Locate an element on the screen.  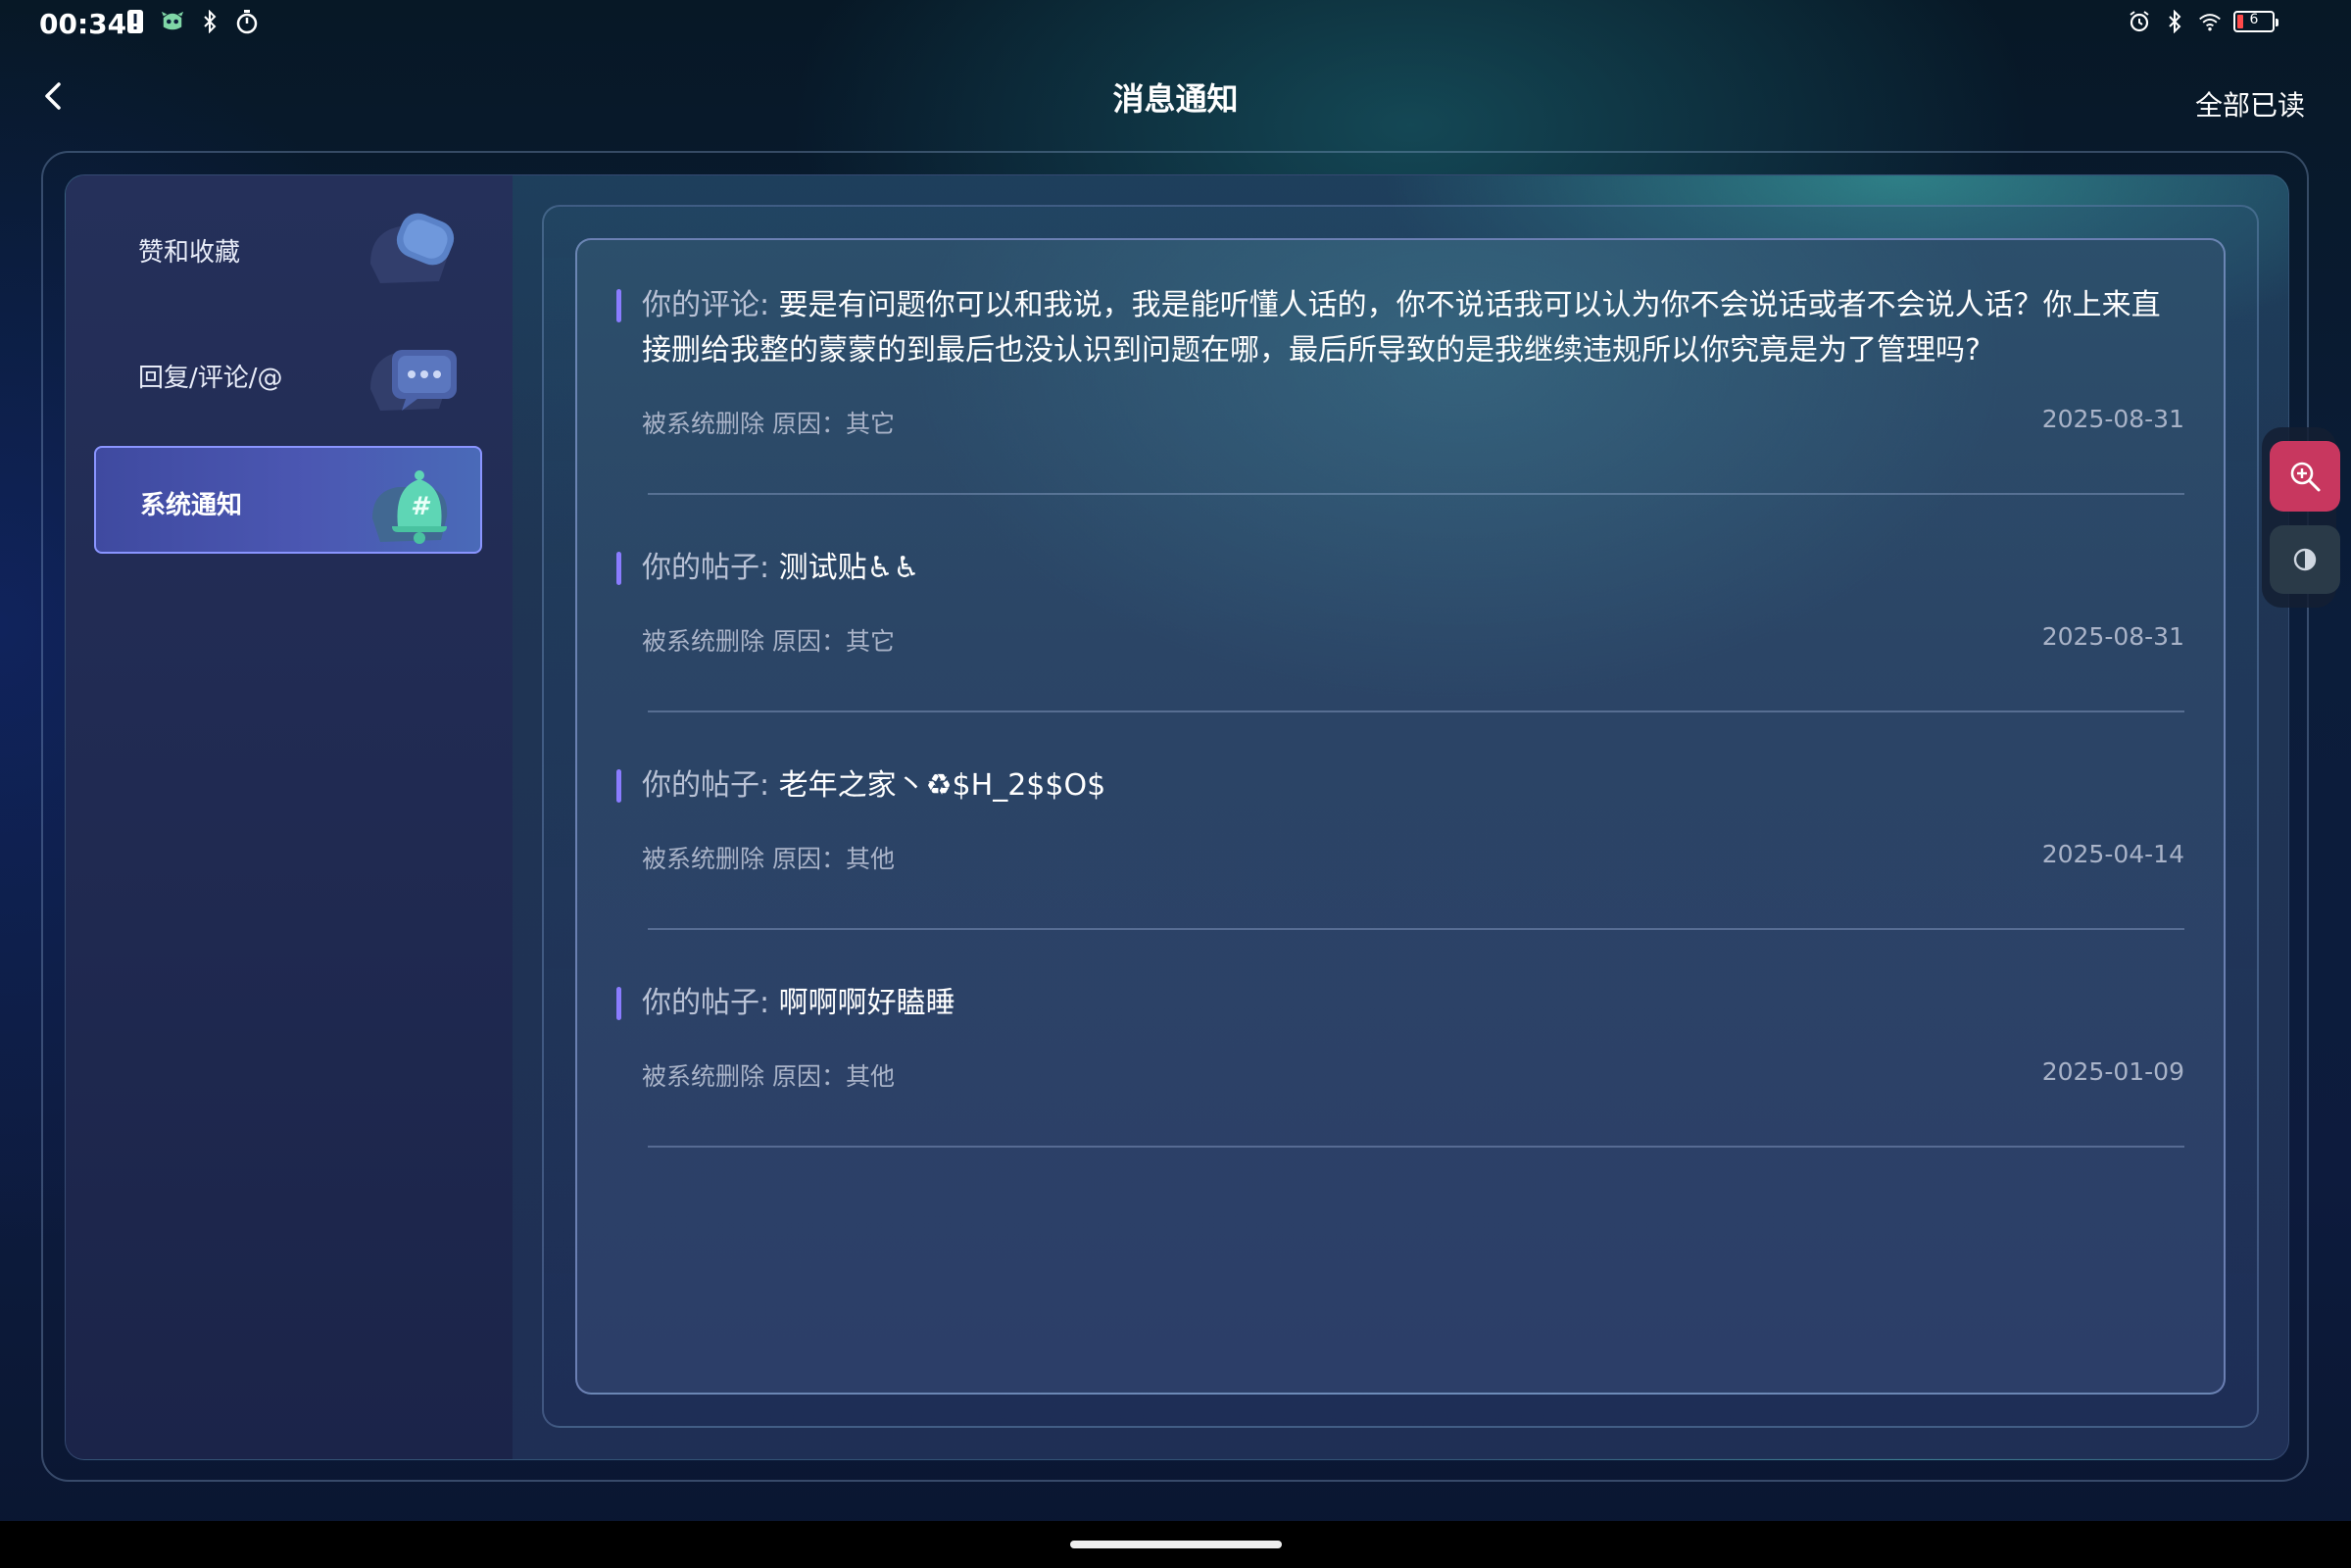
status-right-icons: 6 is located at coordinates (2203, 21).